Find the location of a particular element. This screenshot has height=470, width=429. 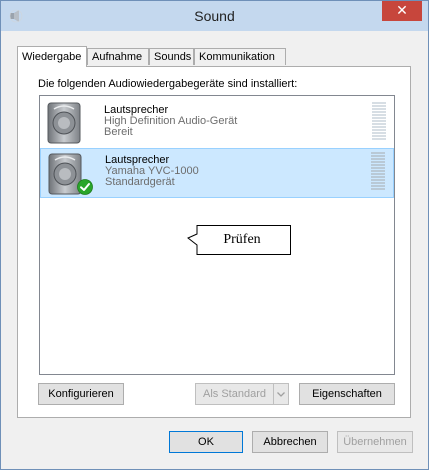

tooltip-text: Prüfen is located at coordinates (242, 239).